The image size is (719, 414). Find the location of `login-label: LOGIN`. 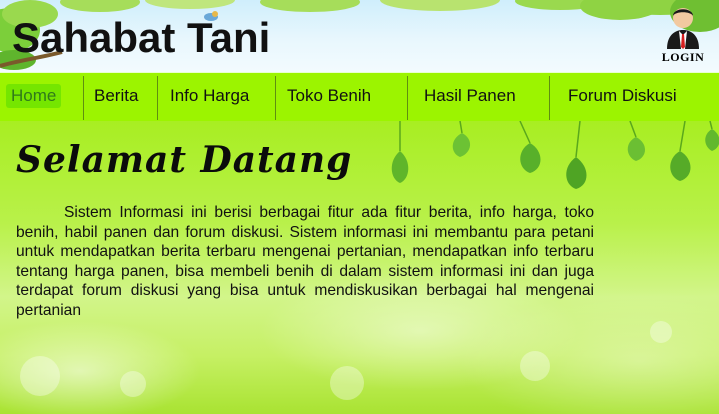

login-label: LOGIN is located at coordinates (683, 57).